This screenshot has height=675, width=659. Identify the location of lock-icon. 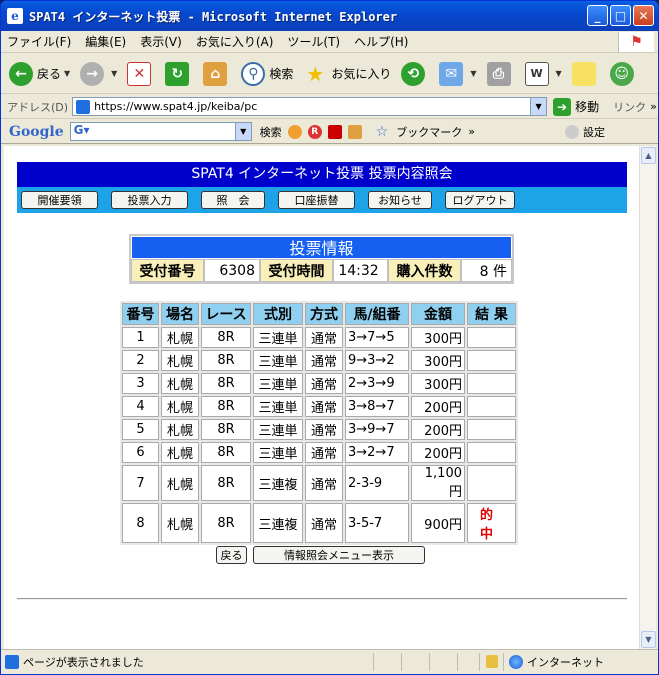
(492, 661).